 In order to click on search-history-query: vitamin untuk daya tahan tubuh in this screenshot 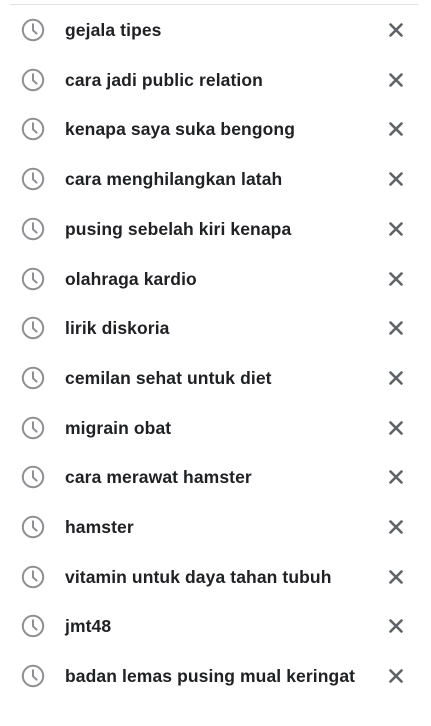, I will do `click(198, 576)`.